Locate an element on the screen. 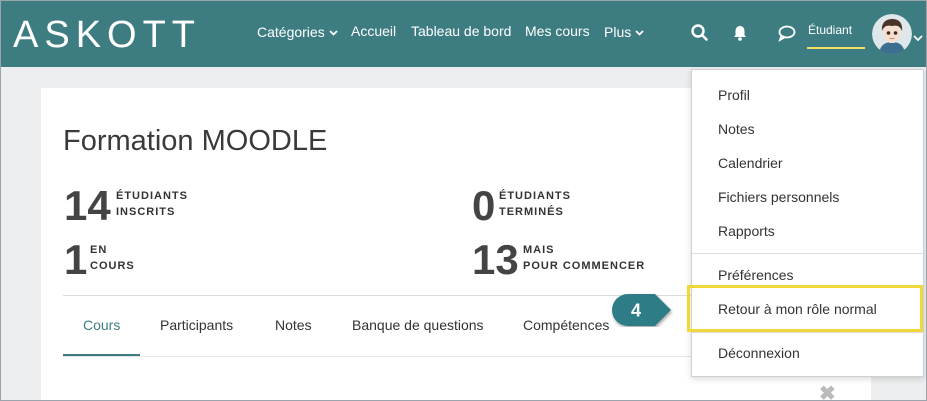 This screenshot has width=927, height=401. stat-label-line: TERMINÉS is located at coordinates (531, 212).